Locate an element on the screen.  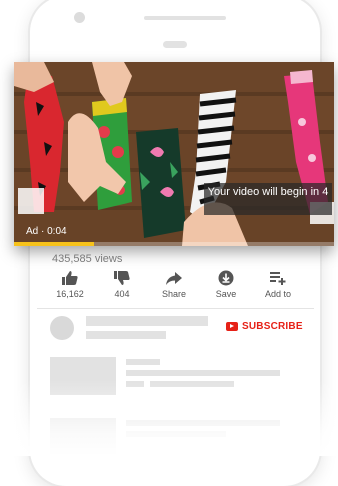
save-button: Save is located at coordinates (226, 284).